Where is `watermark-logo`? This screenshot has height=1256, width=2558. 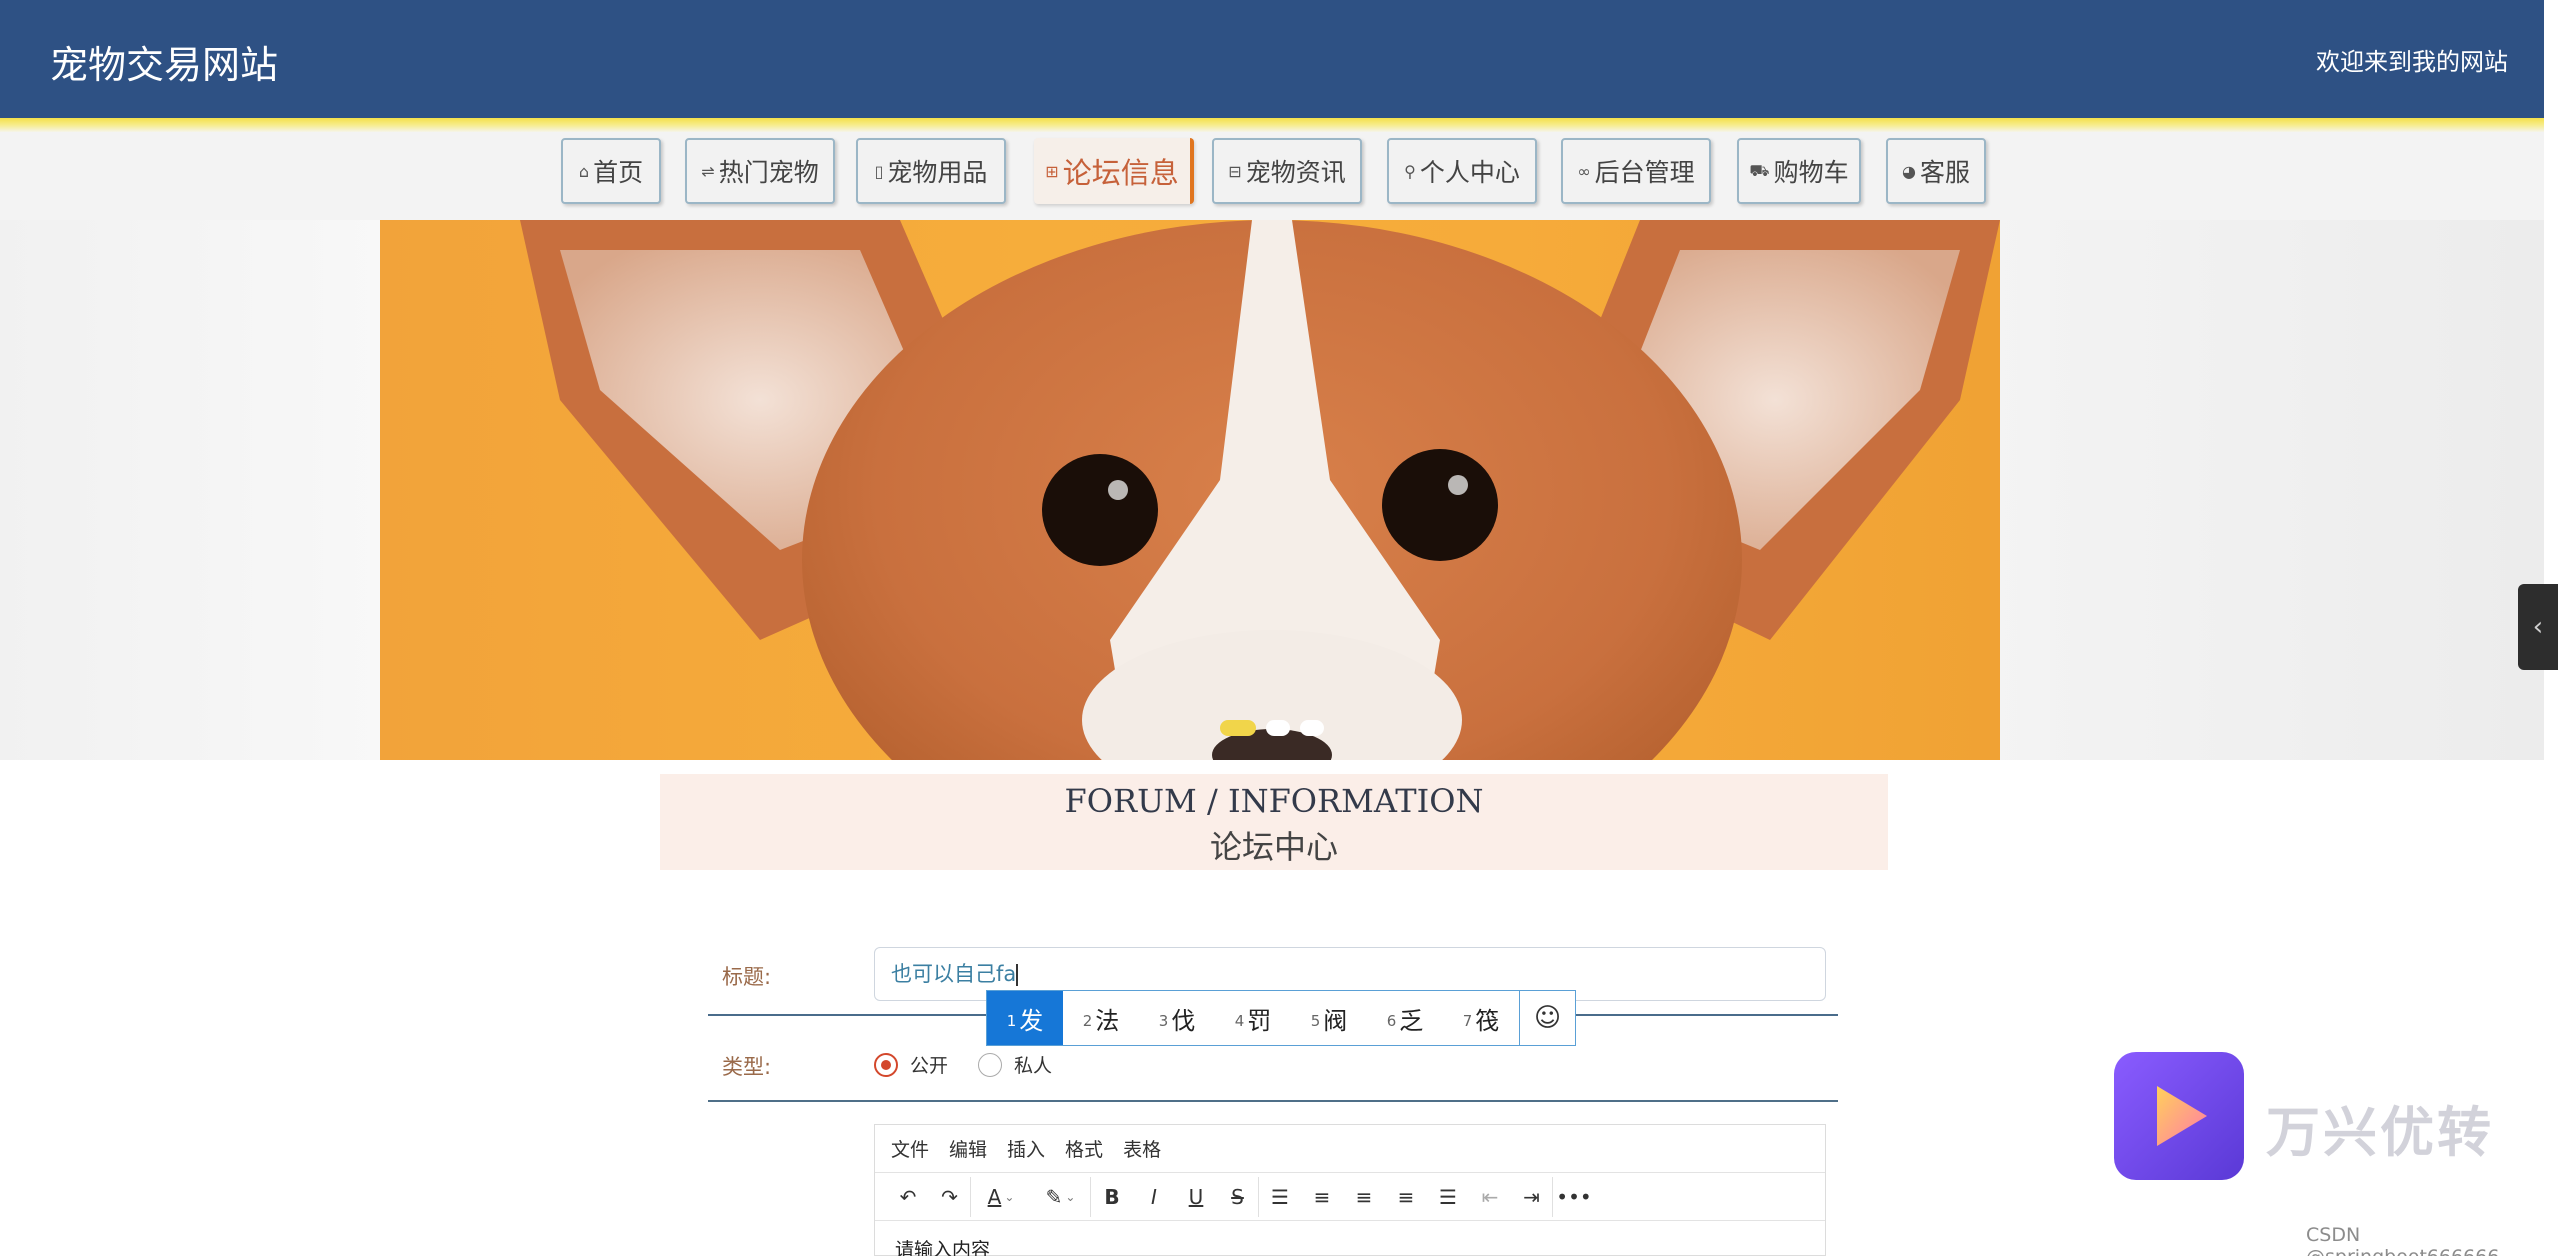
watermark-logo is located at coordinates (2179, 1116).